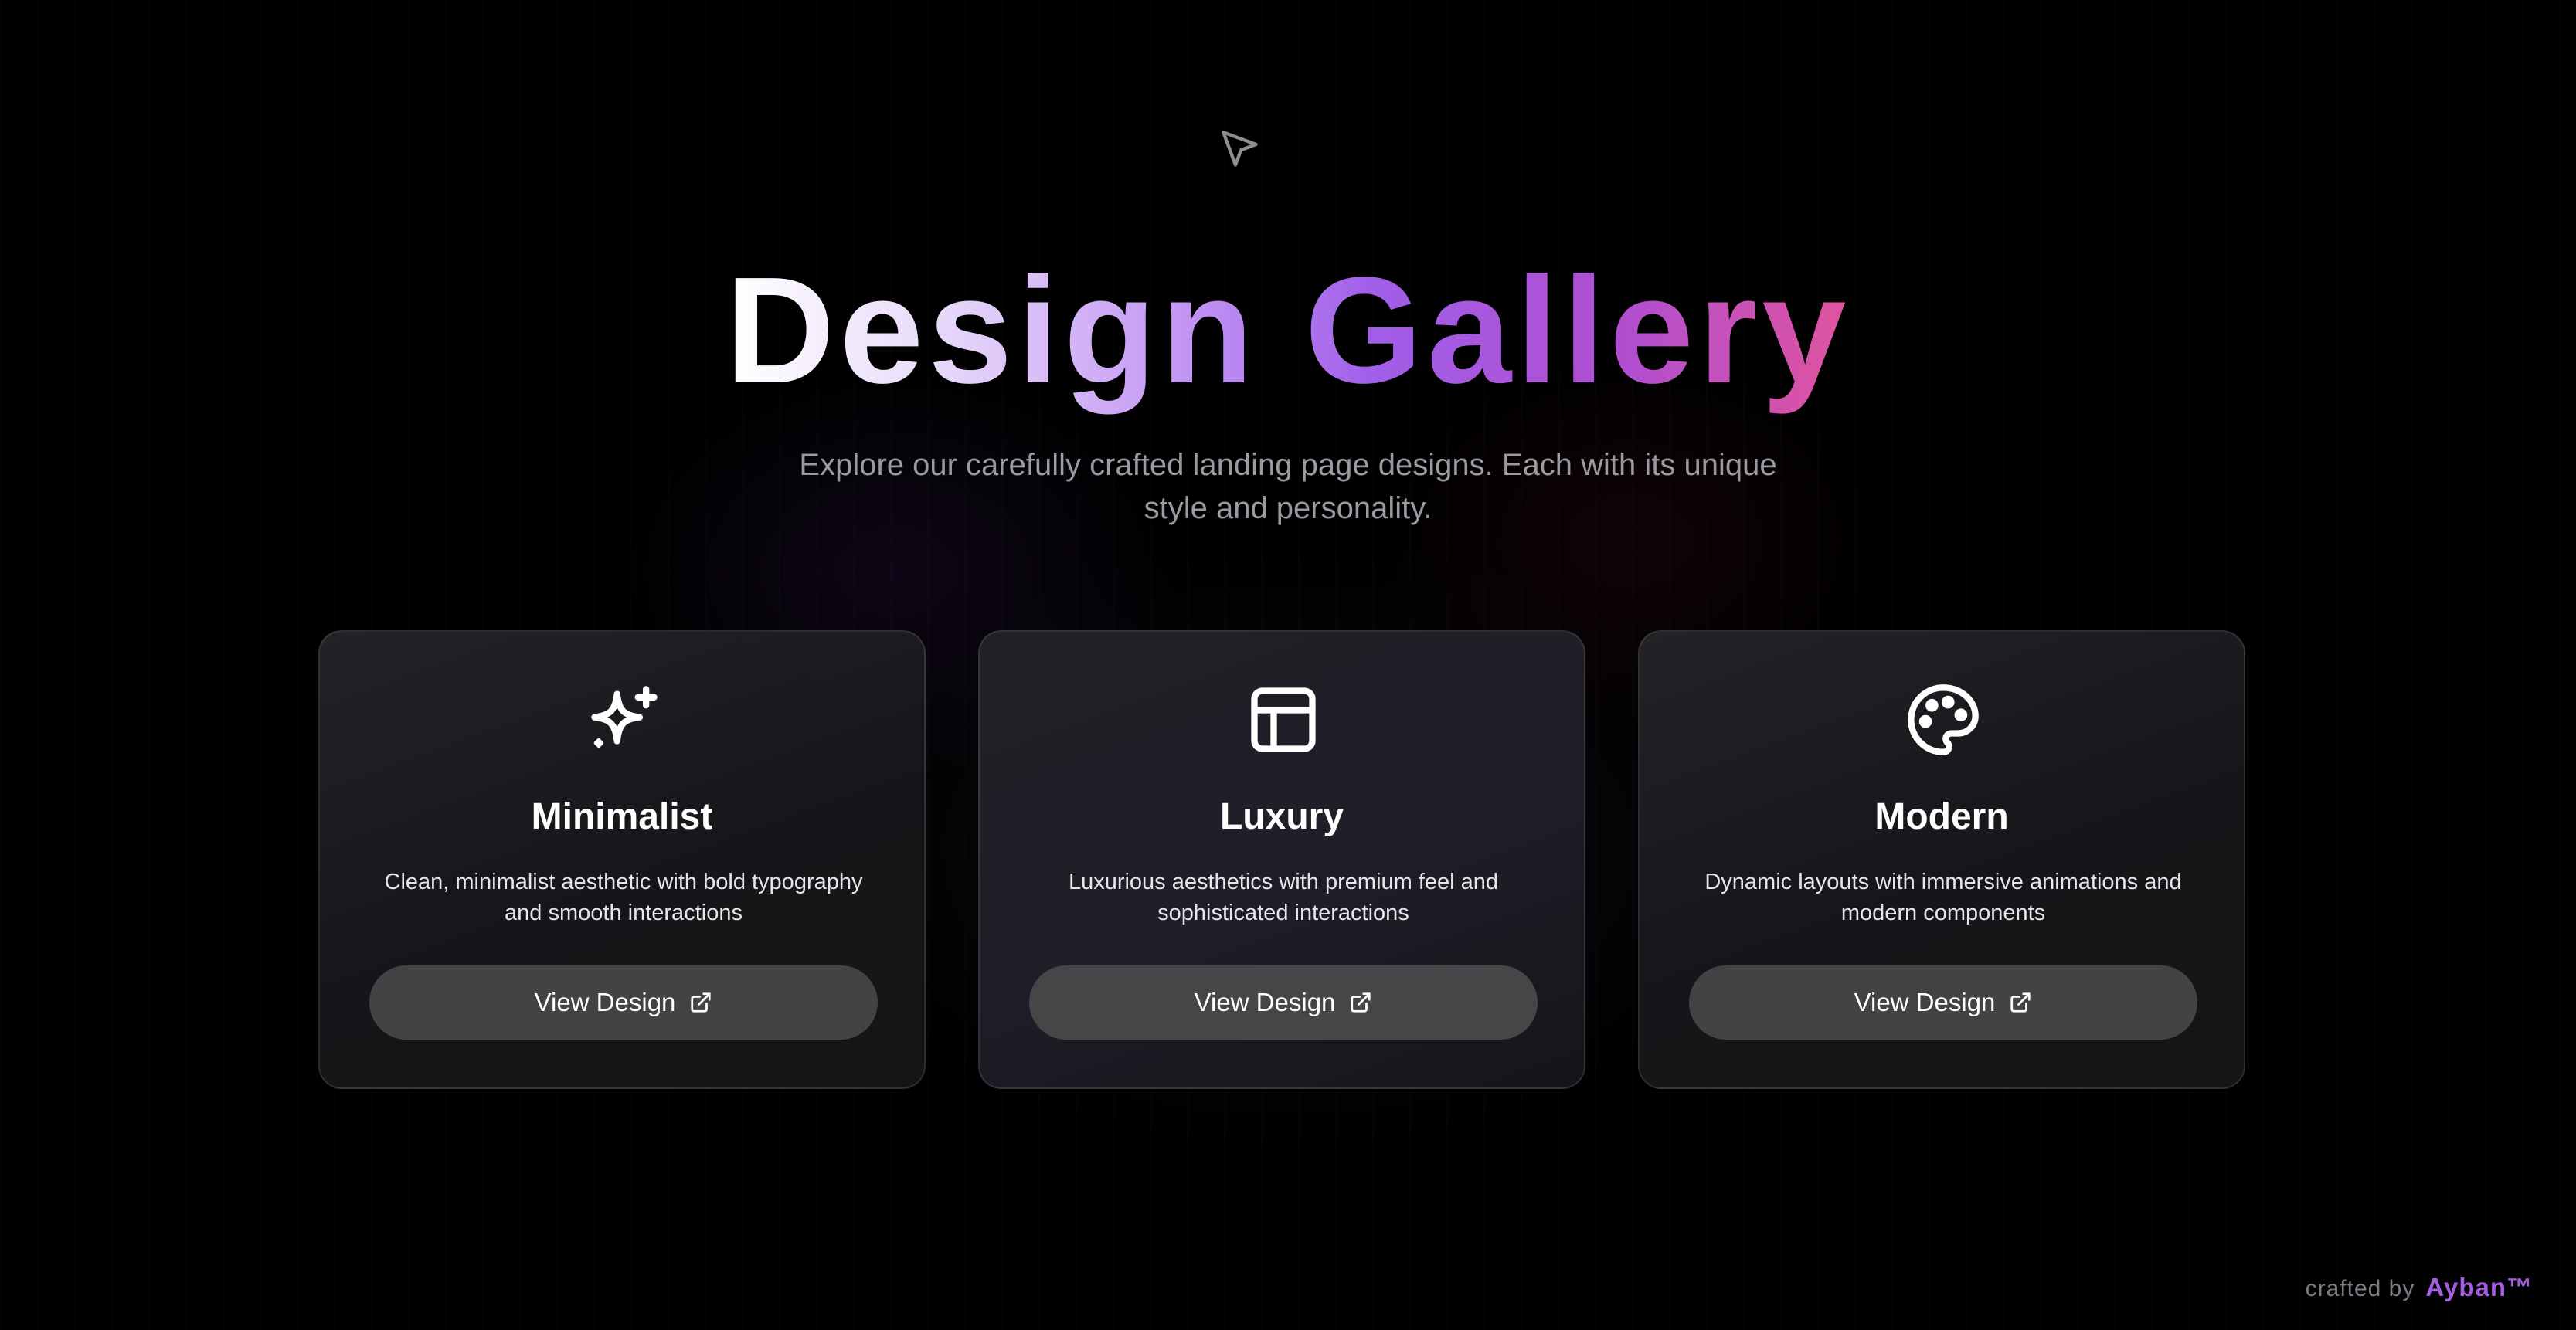 The width and height of the screenshot is (2576, 1330). I want to click on card-title: Minimalist, so click(622, 816).